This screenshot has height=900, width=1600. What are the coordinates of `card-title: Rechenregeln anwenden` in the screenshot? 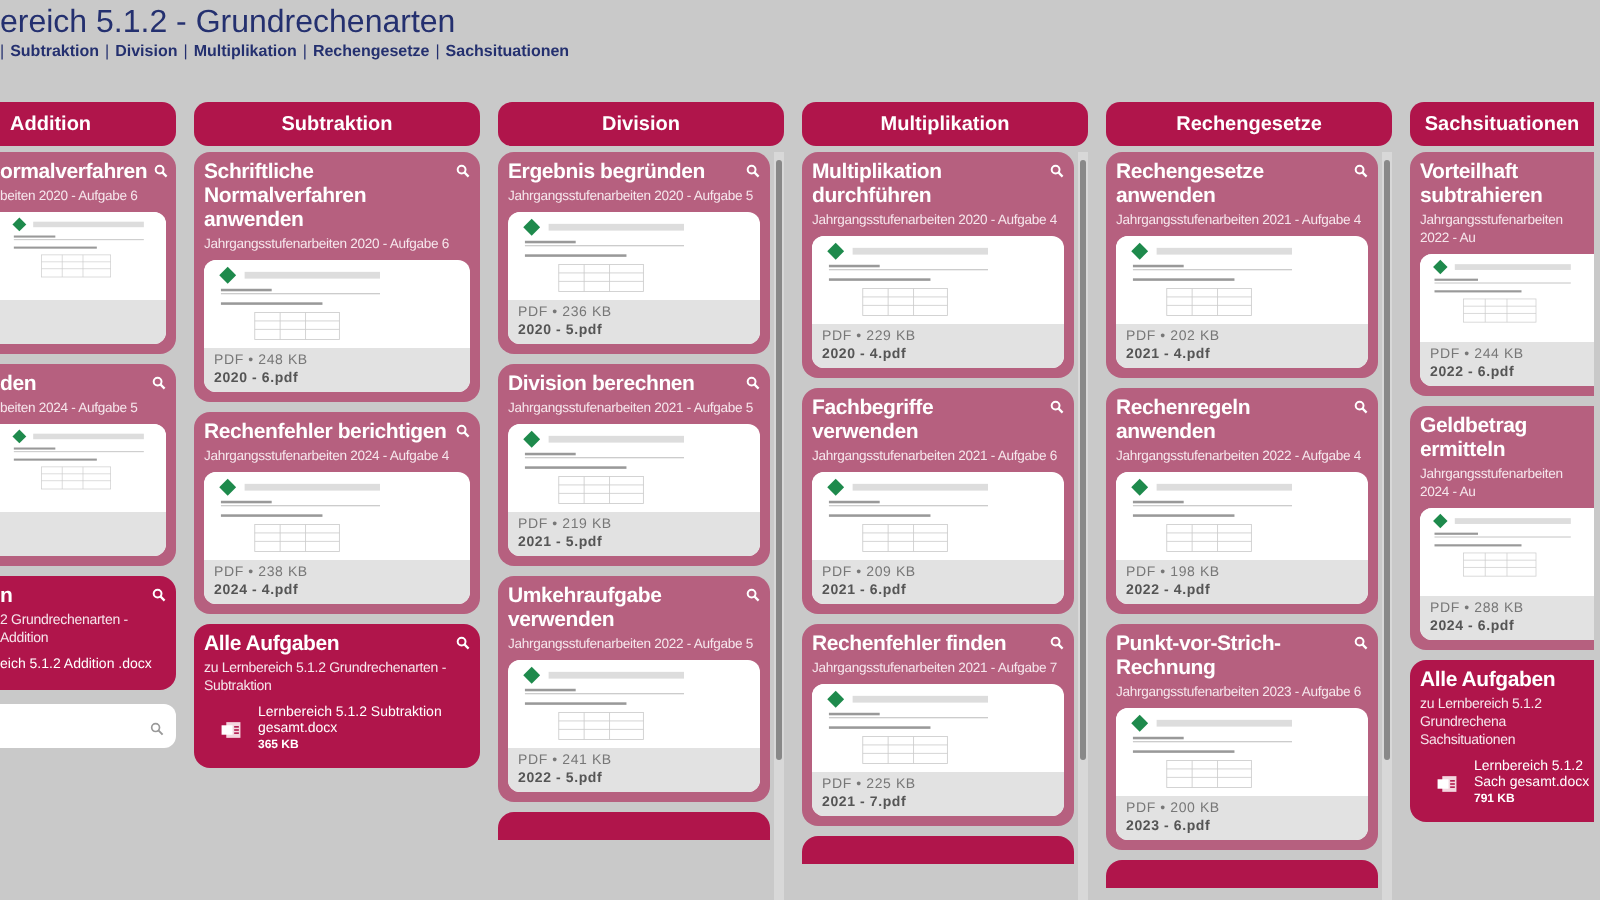 It's located at (1184, 420).